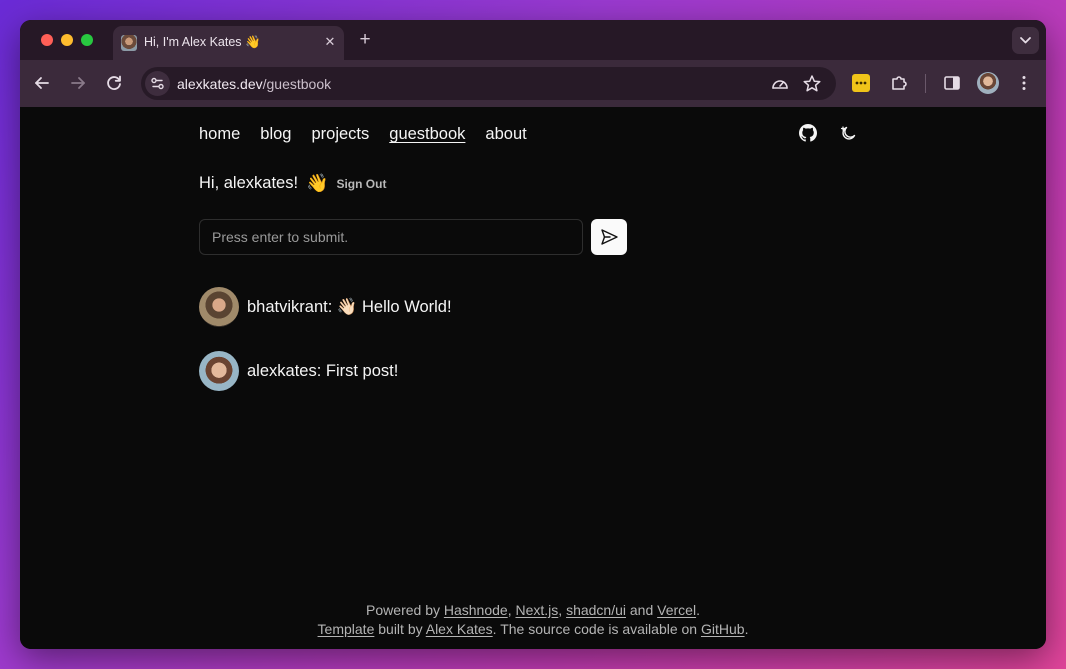 This screenshot has width=1066, height=669. What do you see at coordinates (340, 134) in the screenshot?
I see `nav-projects-link: projects` at bounding box center [340, 134].